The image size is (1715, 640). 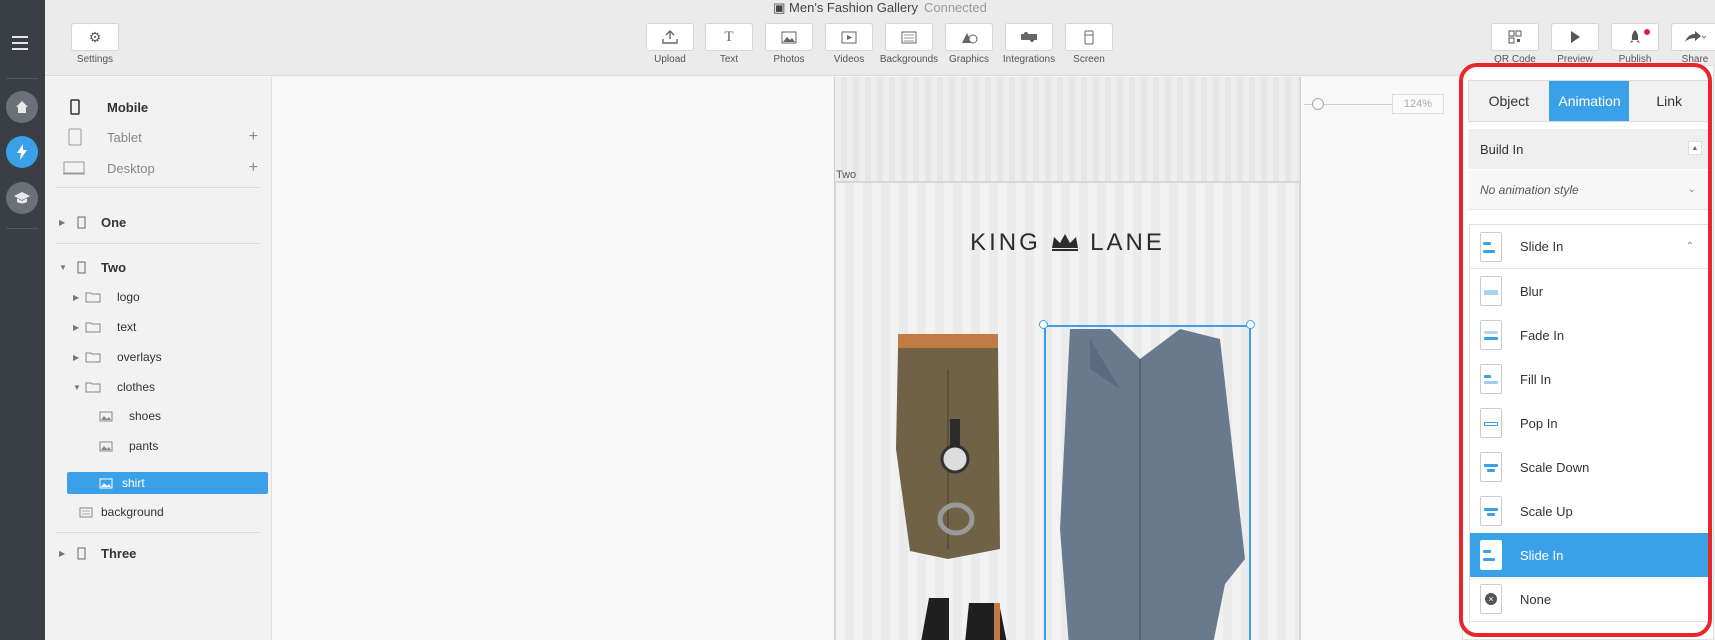 What do you see at coordinates (729, 44) in the screenshot?
I see `text-button: T Text` at bounding box center [729, 44].